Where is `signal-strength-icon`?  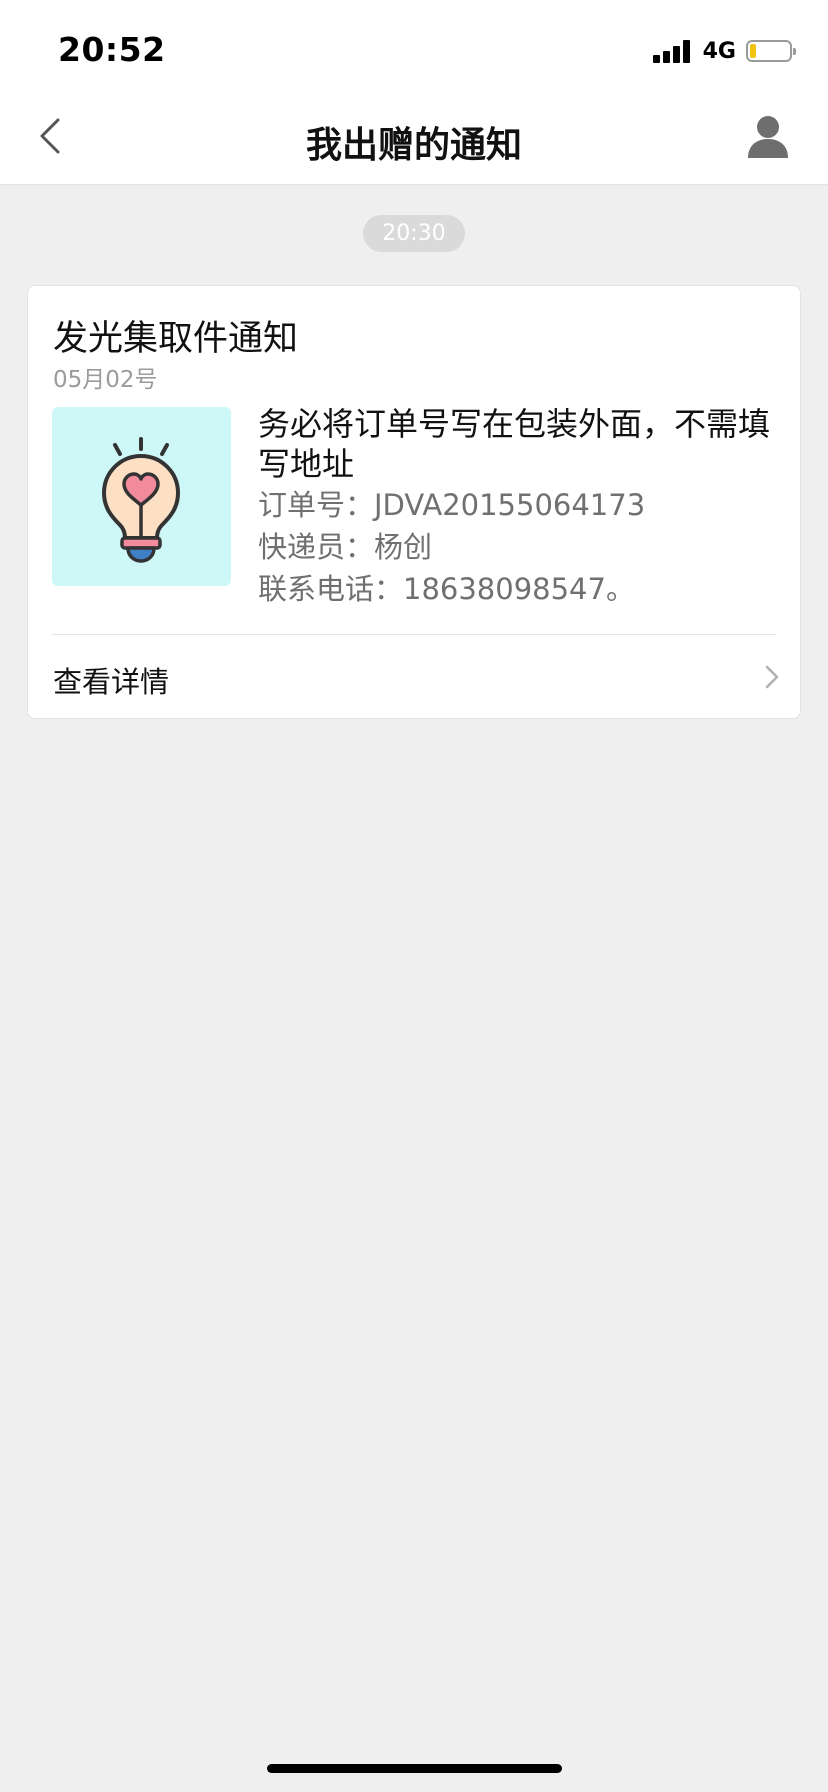 signal-strength-icon is located at coordinates (672, 51).